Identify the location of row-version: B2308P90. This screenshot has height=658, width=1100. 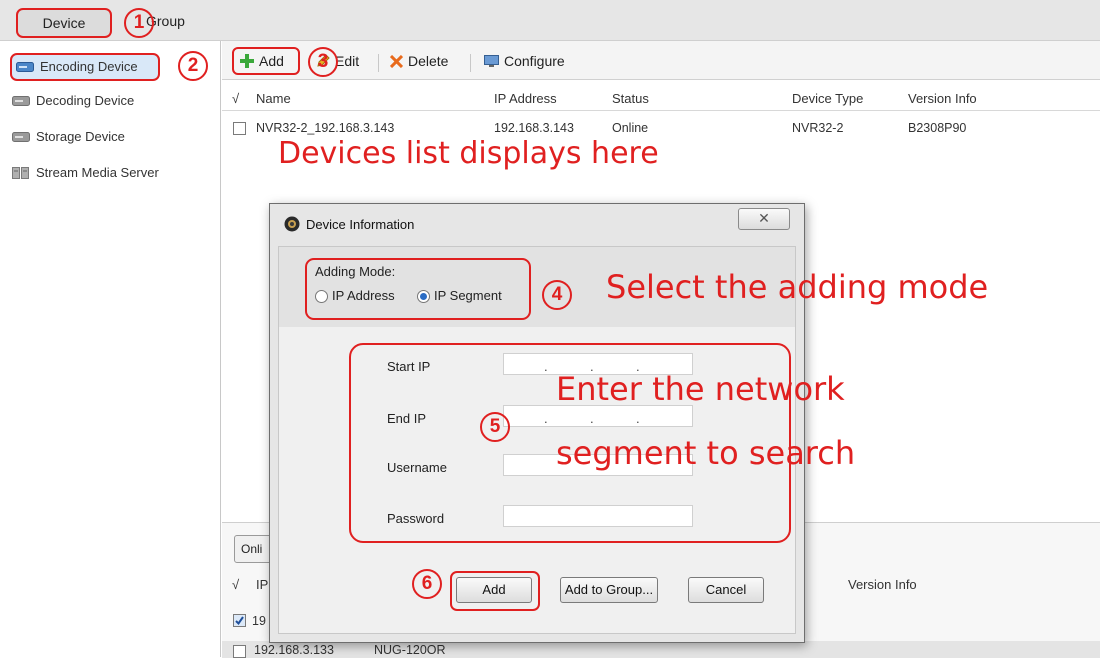
(937, 128).